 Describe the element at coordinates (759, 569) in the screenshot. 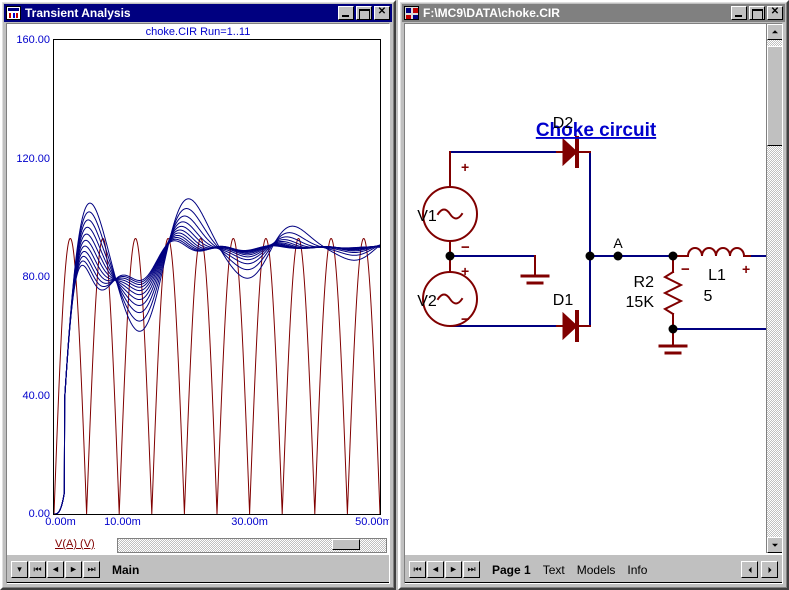

I see `tabstrip-scrollers` at that location.